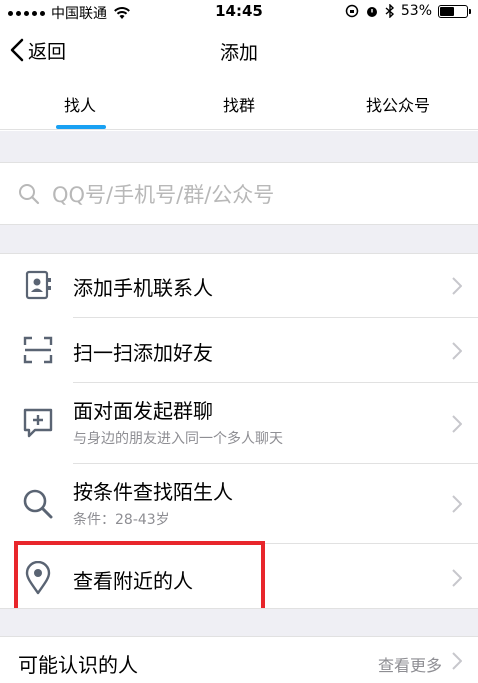  I want to click on status-bar: 中国联通 14:45 53%, so click(239, 11).